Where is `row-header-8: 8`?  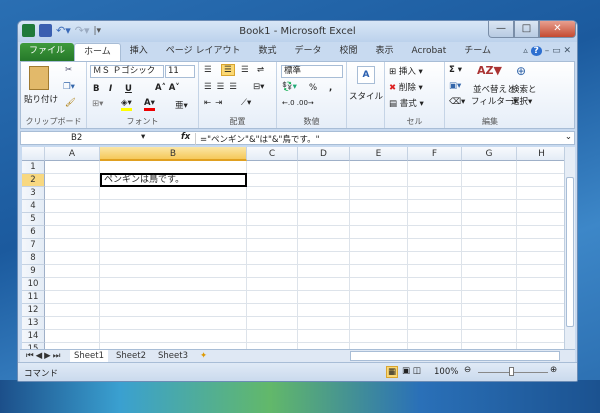
row-header-8: 8 is located at coordinates (33, 258).